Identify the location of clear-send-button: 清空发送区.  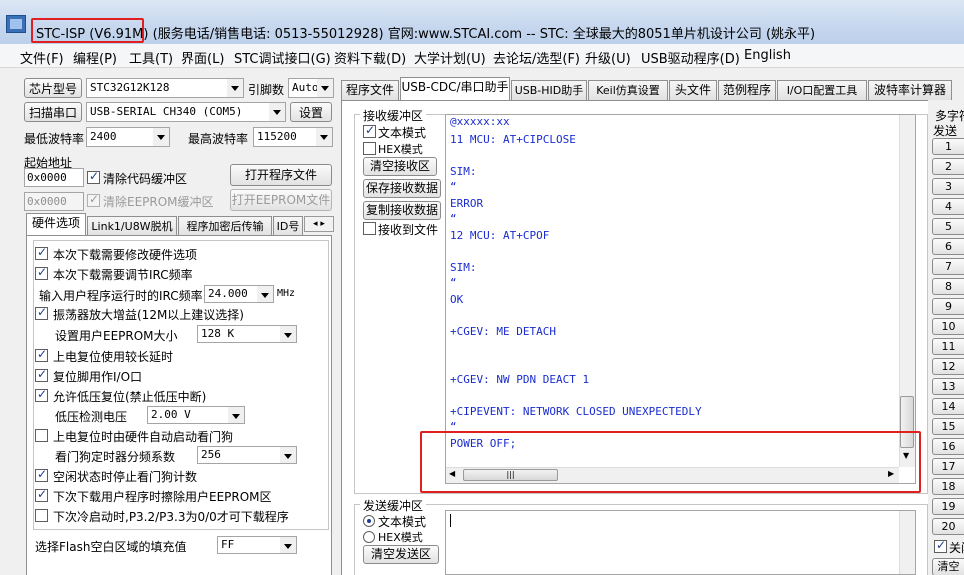
(401, 554).